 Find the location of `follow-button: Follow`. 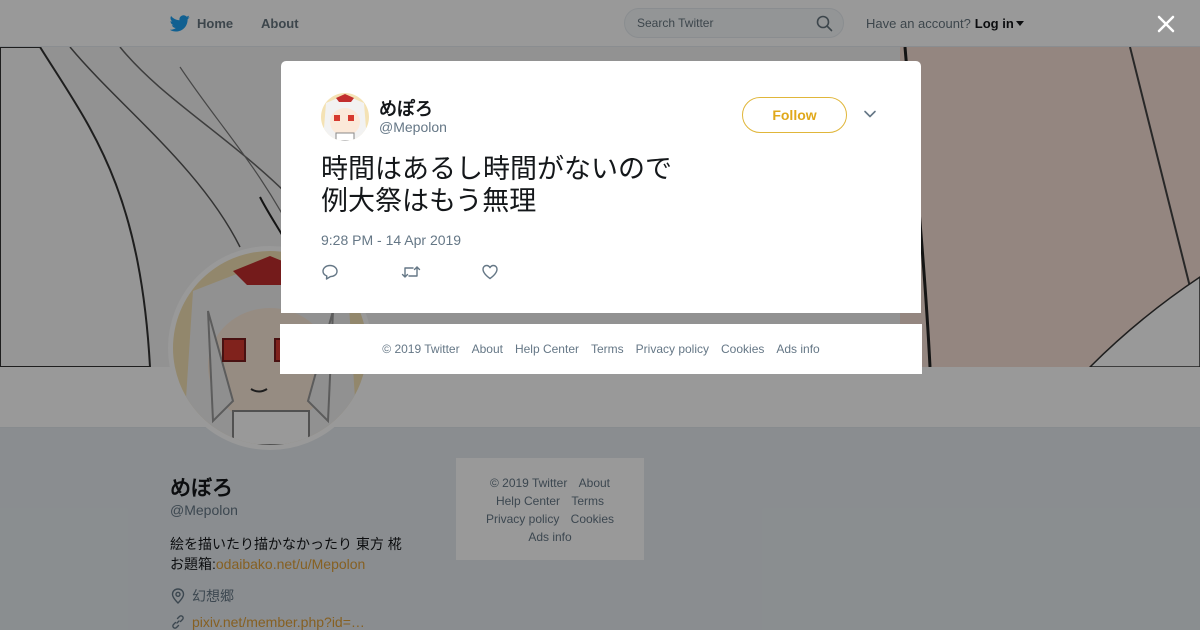

follow-button: Follow is located at coordinates (794, 115).